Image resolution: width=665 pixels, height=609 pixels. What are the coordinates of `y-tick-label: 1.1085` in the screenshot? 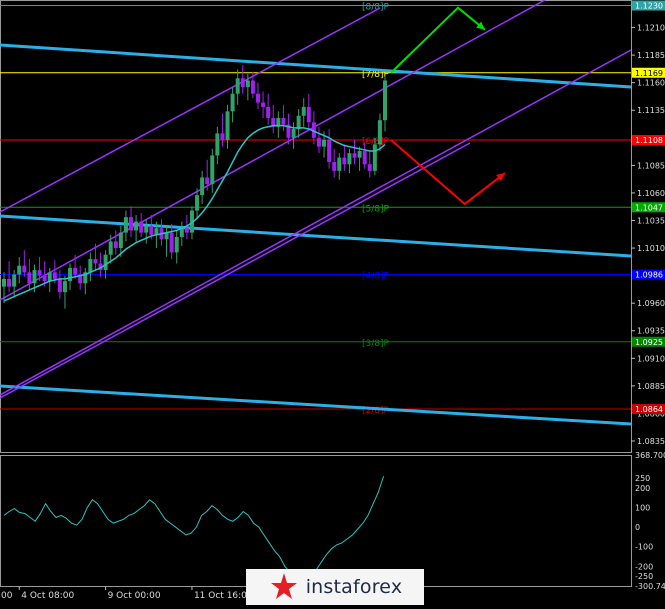 It's located at (651, 165).